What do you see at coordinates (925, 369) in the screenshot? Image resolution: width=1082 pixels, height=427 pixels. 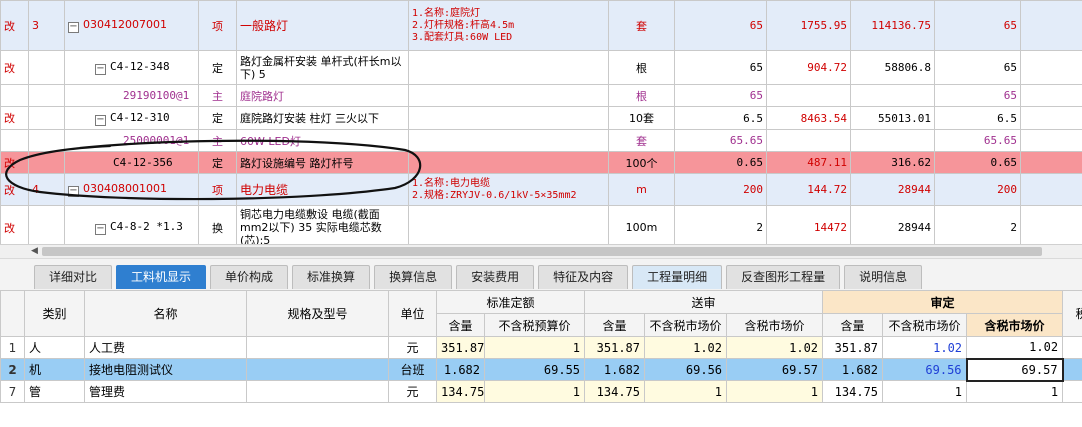 I see `aud-notax: 69.56` at bounding box center [925, 369].